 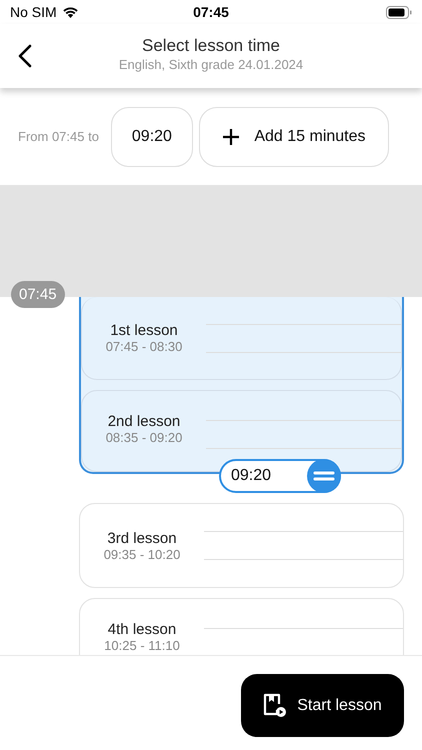 I want to click on lesson-time: 09:35 - 10:20, so click(x=142, y=554).